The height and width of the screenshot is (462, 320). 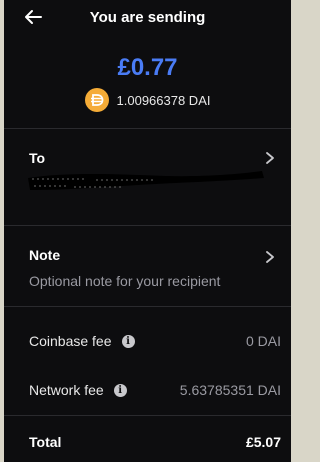 What do you see at coordinates (263, 341) in the screenshot?
I see `coinbase-fee-value: 0 DAI` at bounding box center [263, 341].